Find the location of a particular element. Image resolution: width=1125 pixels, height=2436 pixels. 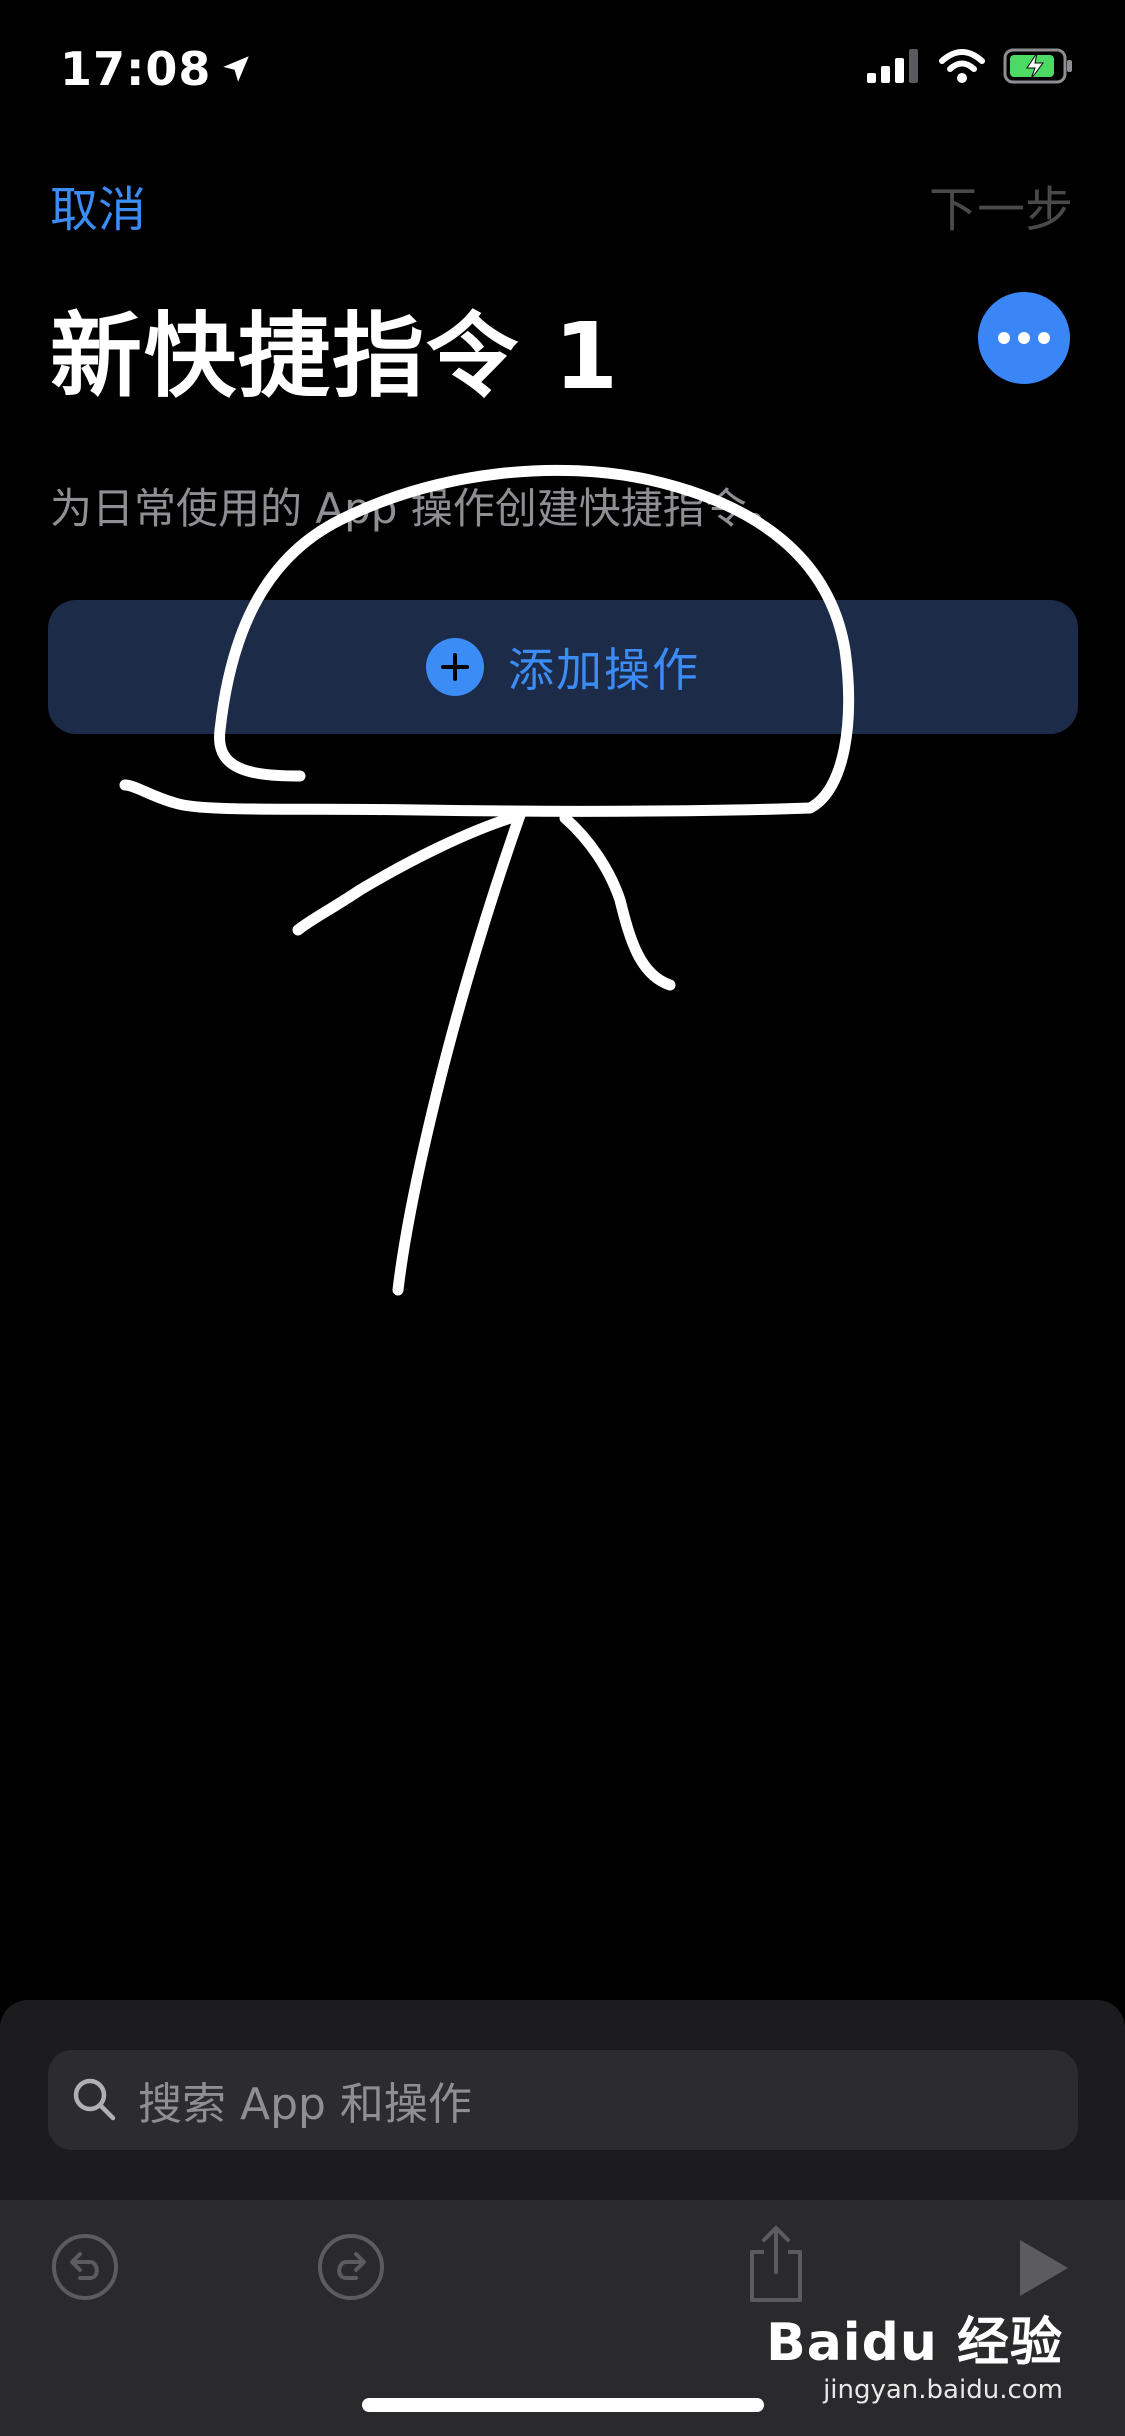

more-options-button is located at coordinates (1024, 338).